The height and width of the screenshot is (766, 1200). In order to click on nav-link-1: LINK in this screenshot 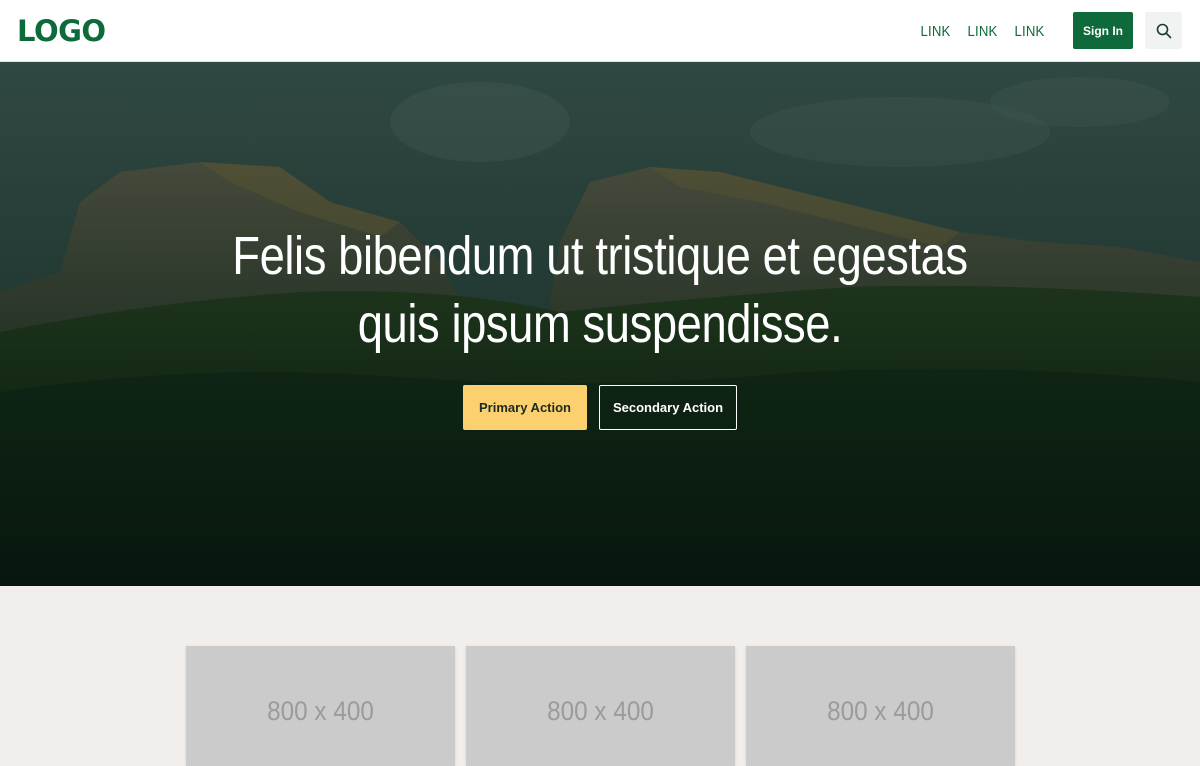, I will do `click(935, 31)`.